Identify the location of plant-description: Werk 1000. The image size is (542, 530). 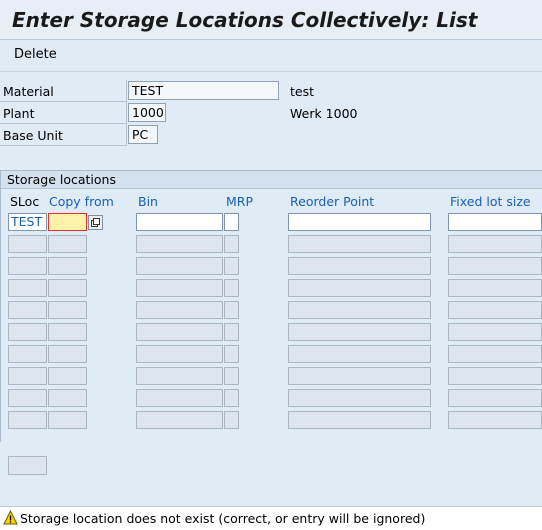
(324, 113).